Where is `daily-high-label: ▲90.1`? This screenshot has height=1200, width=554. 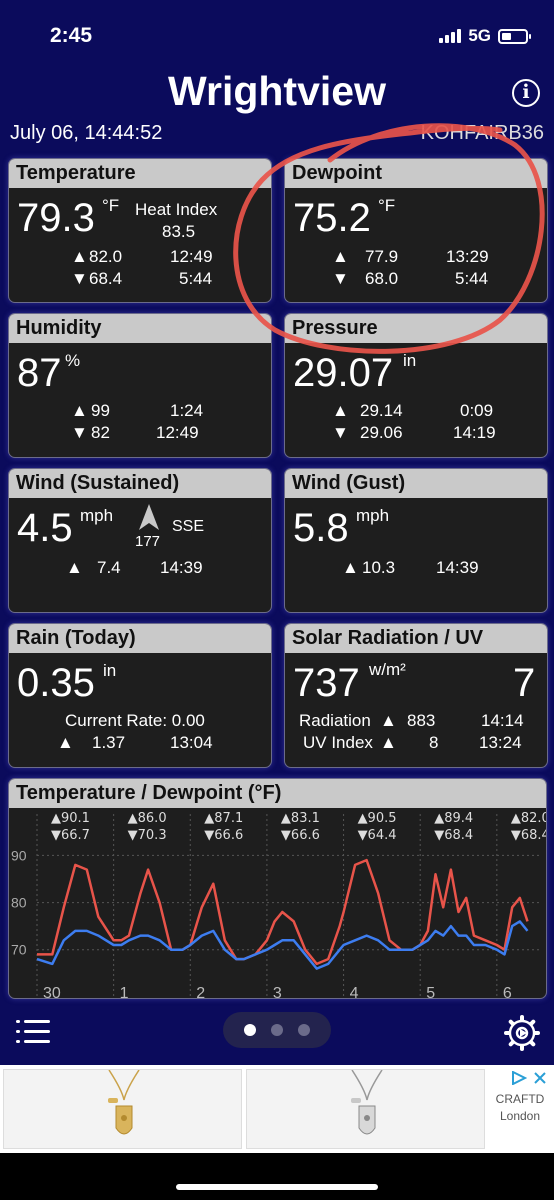
daily-high-label: ▲90.1 is located at coordinates (70, 818).